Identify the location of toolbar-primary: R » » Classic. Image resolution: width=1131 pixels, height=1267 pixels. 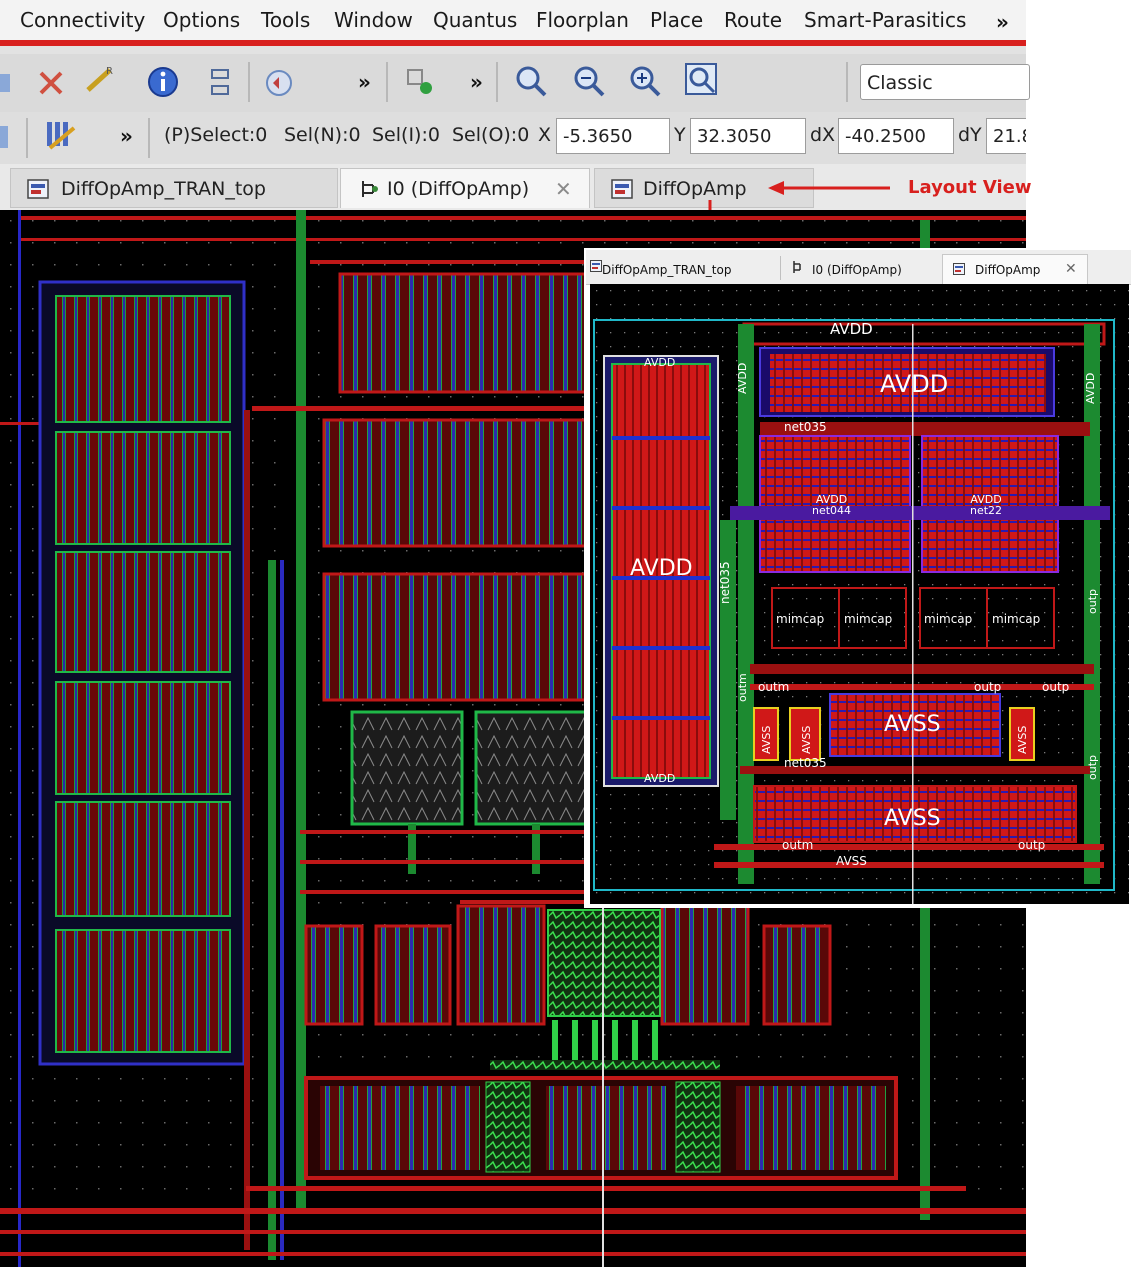
(515, 83).